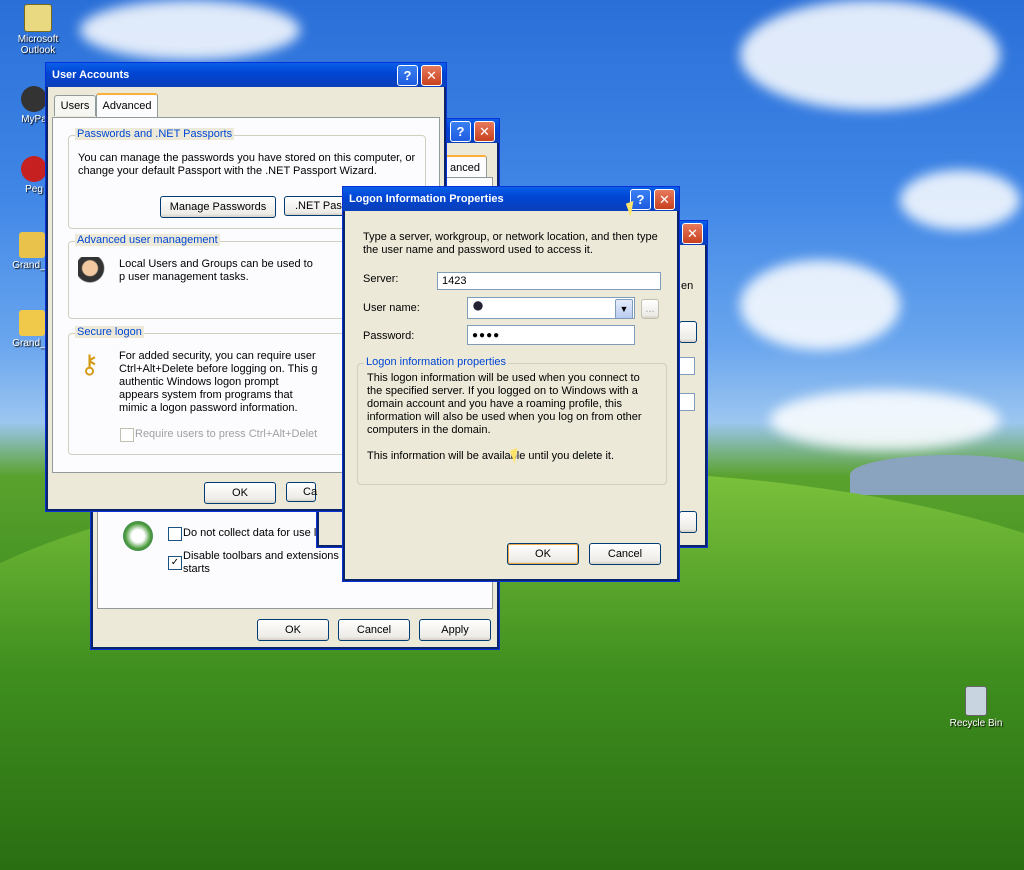  I want to click on recycle-bin-desktop-icon: Recycle Bin, so click(976, 707).